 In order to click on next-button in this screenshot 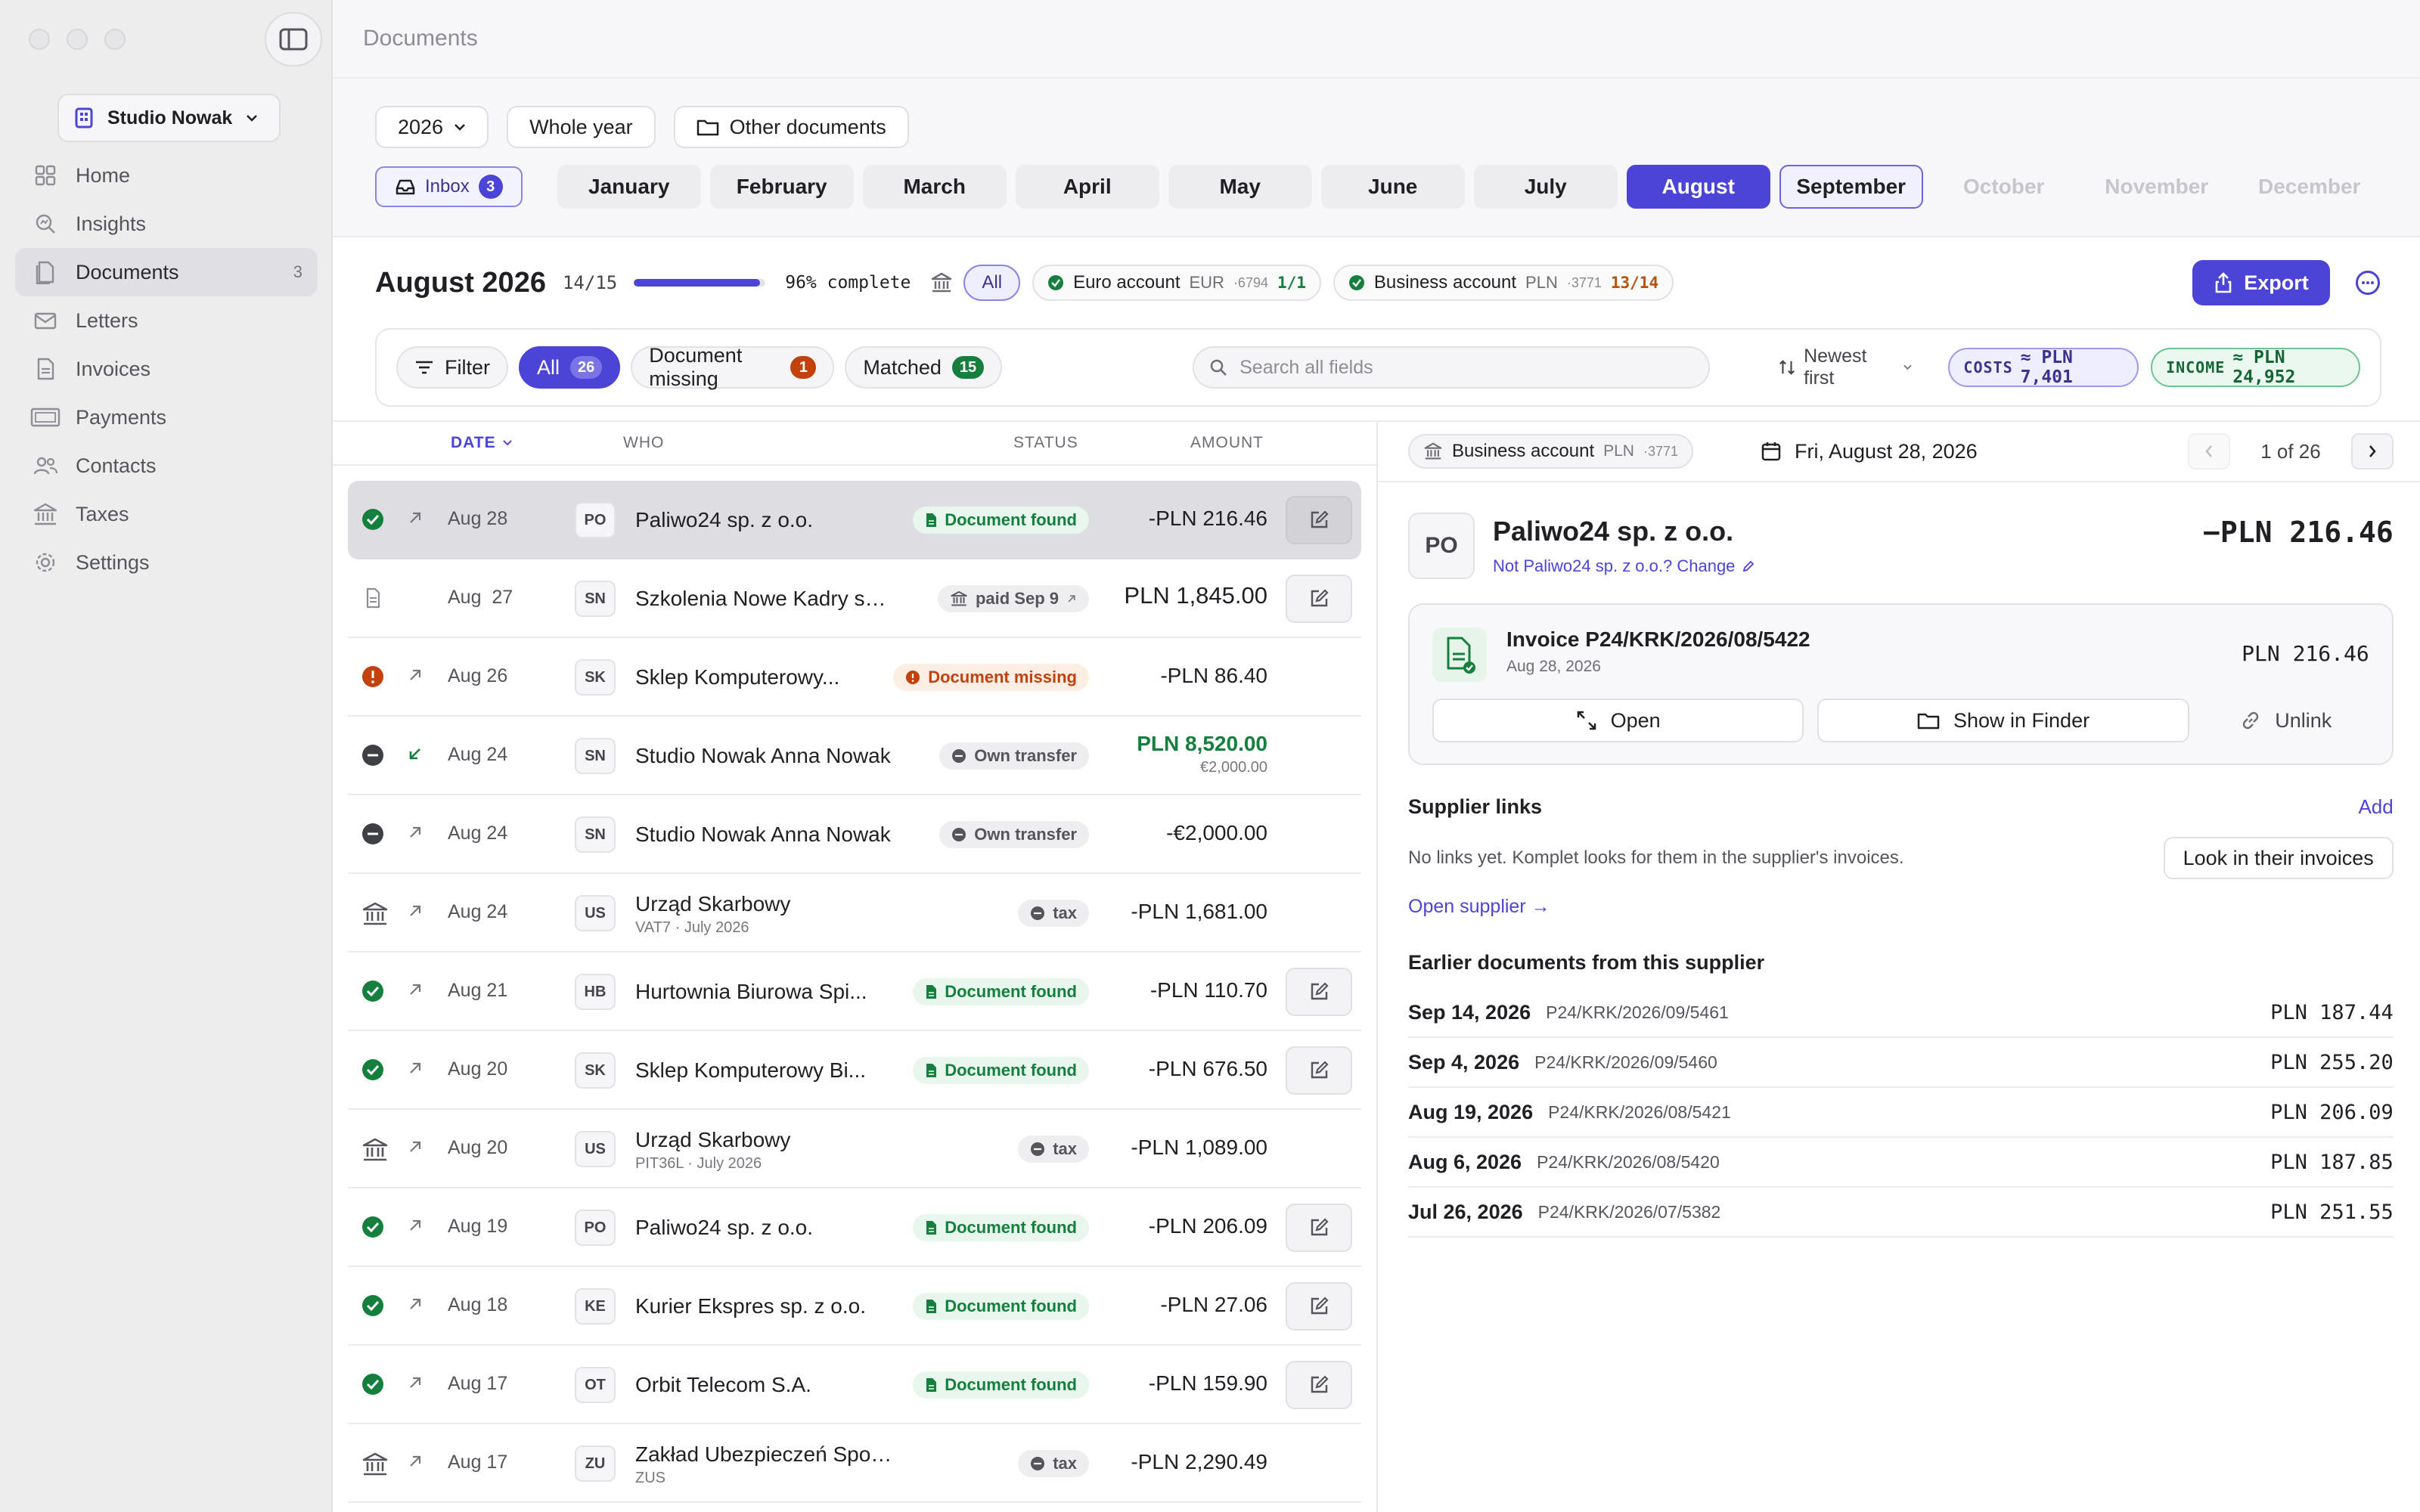, I will do `click(2372, 451)`.